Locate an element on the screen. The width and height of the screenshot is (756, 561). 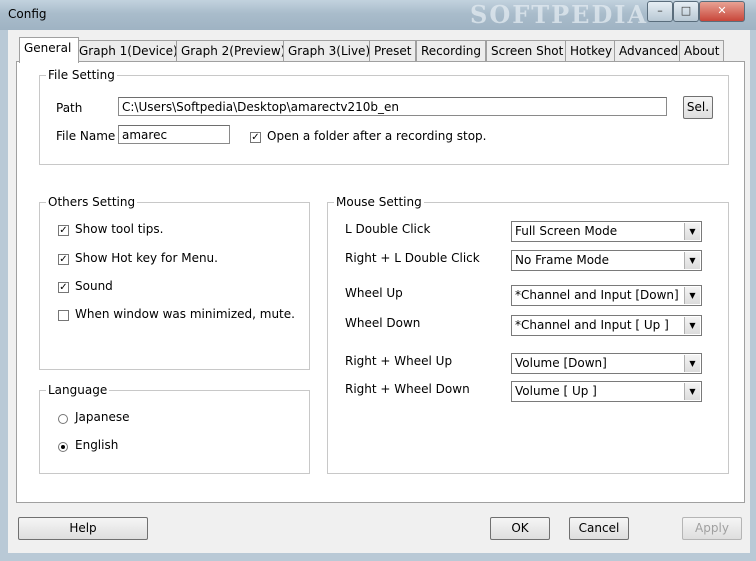
sound-label: Sound is located at coordinates (94, 286).